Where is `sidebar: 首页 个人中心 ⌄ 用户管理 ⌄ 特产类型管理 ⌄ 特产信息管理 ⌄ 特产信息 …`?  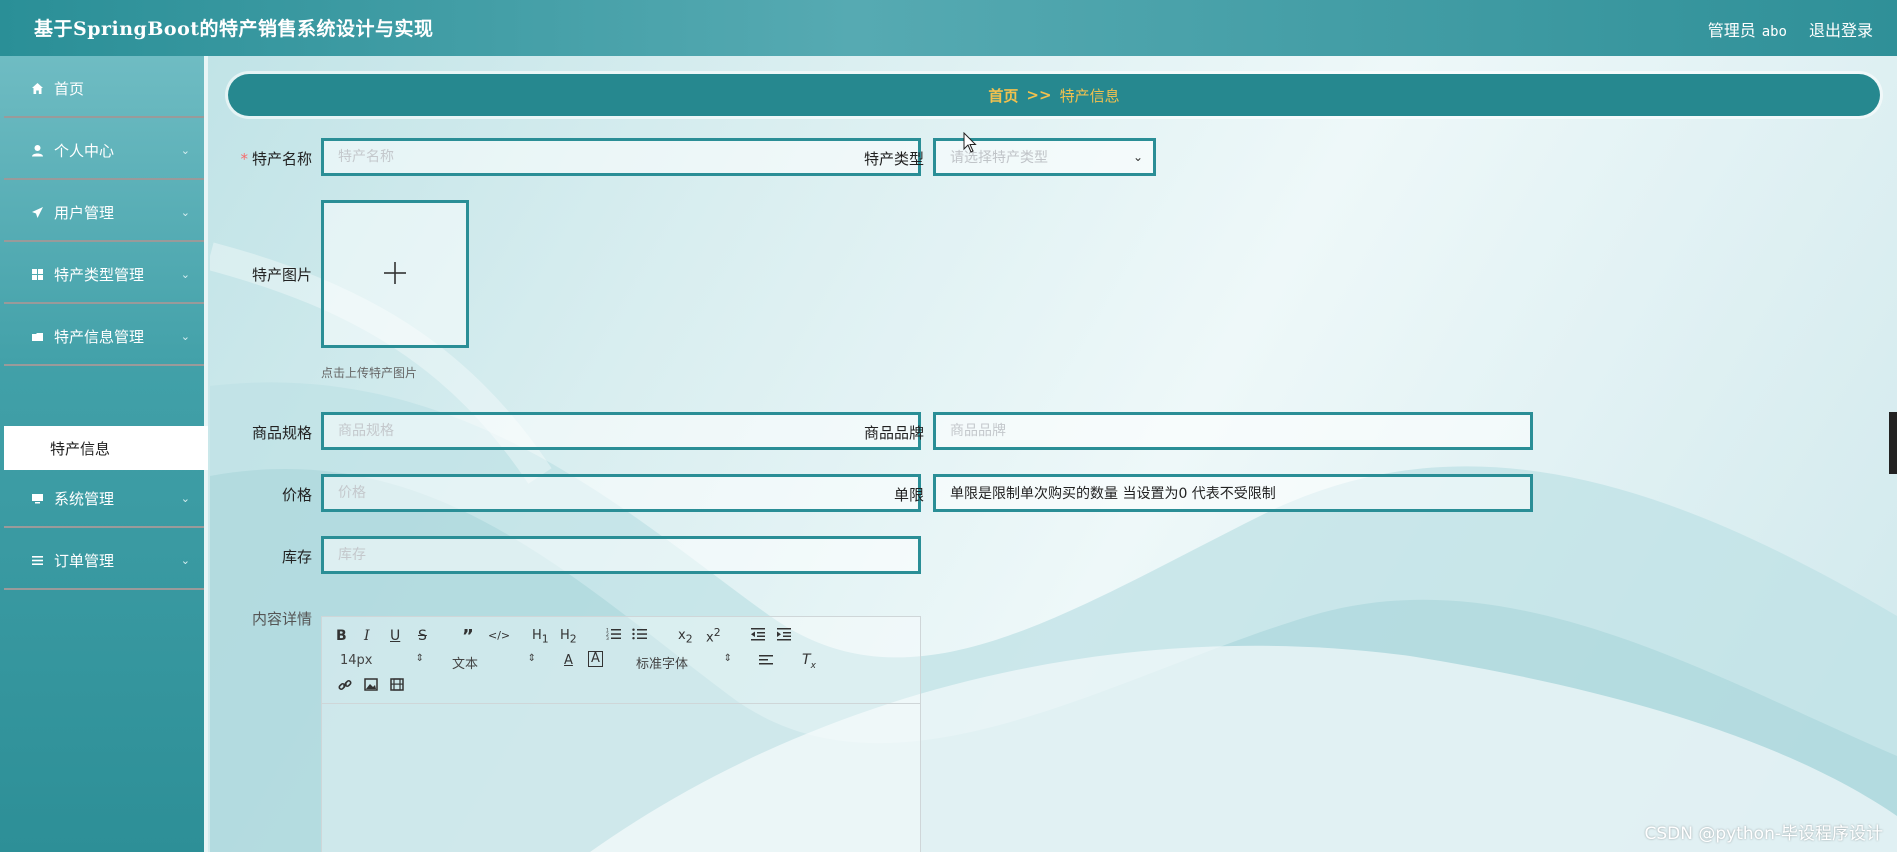 sidebar: 首页 个人中心 ⌄ 用户管理 ⌄ 特产类型管理 ⌄ 特产信息管理 ⌄ 特产信息 … is located at coordinates (104, 454).